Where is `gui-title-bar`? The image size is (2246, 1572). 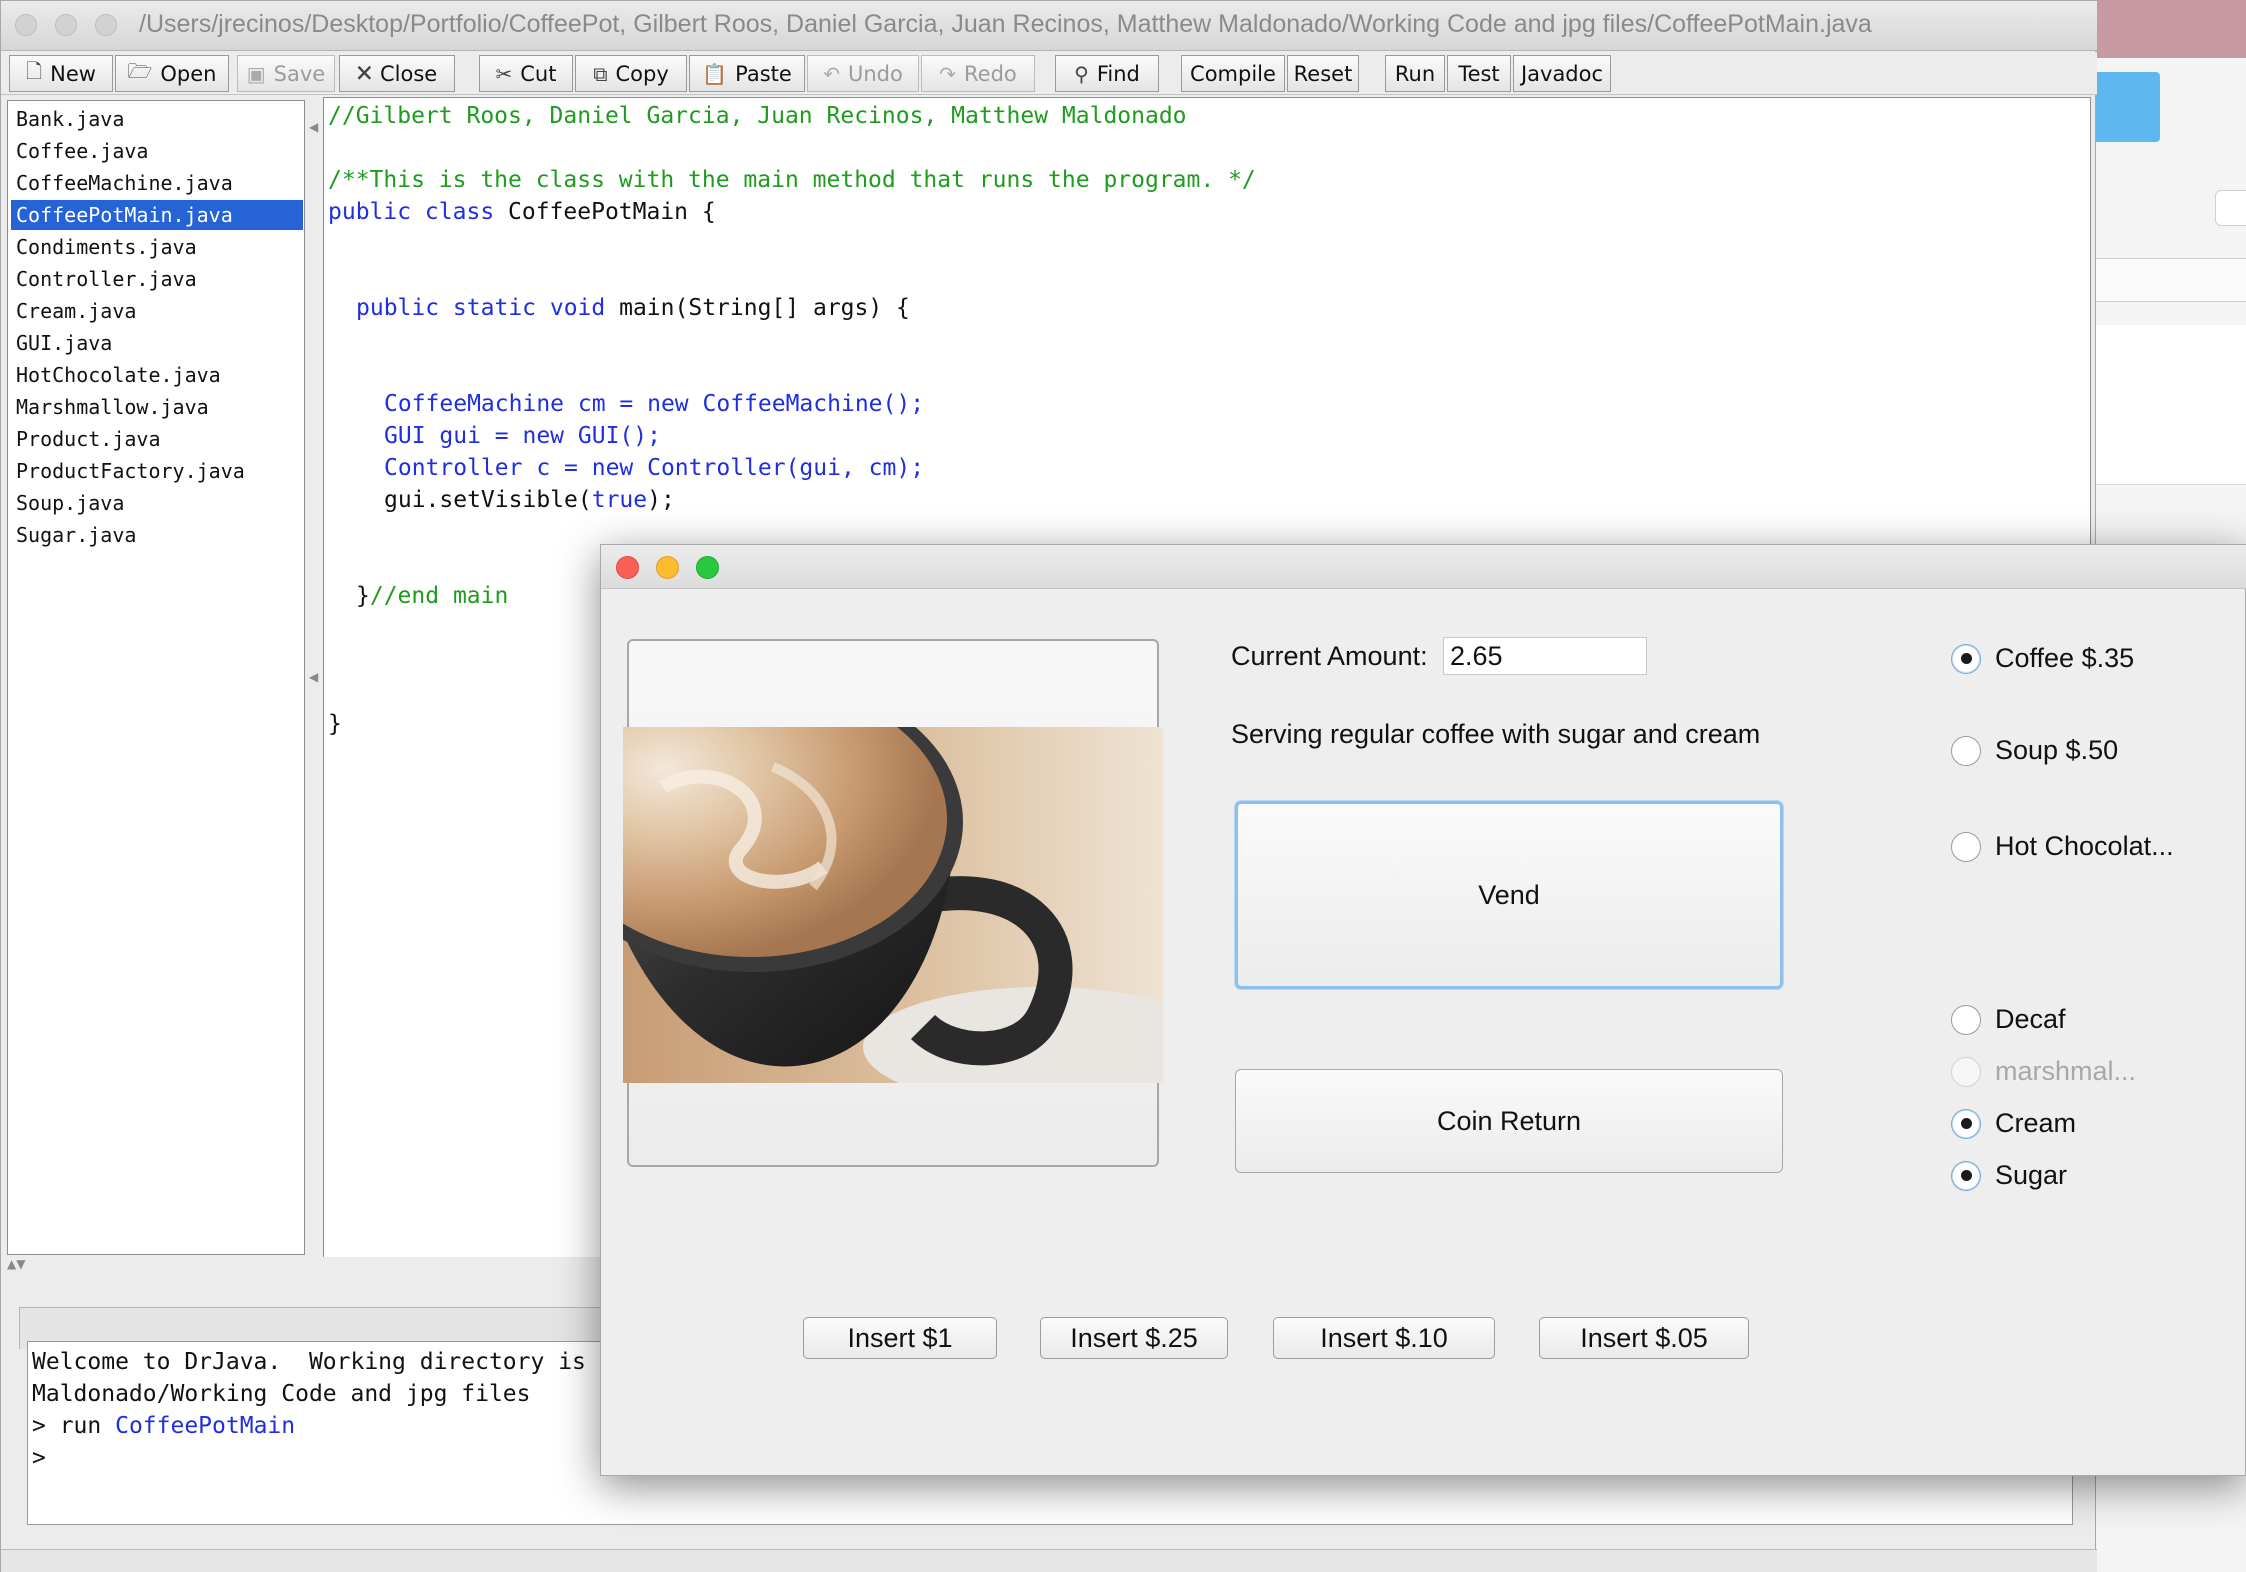
gui-title-bar is located at coordinates (1423, 567).